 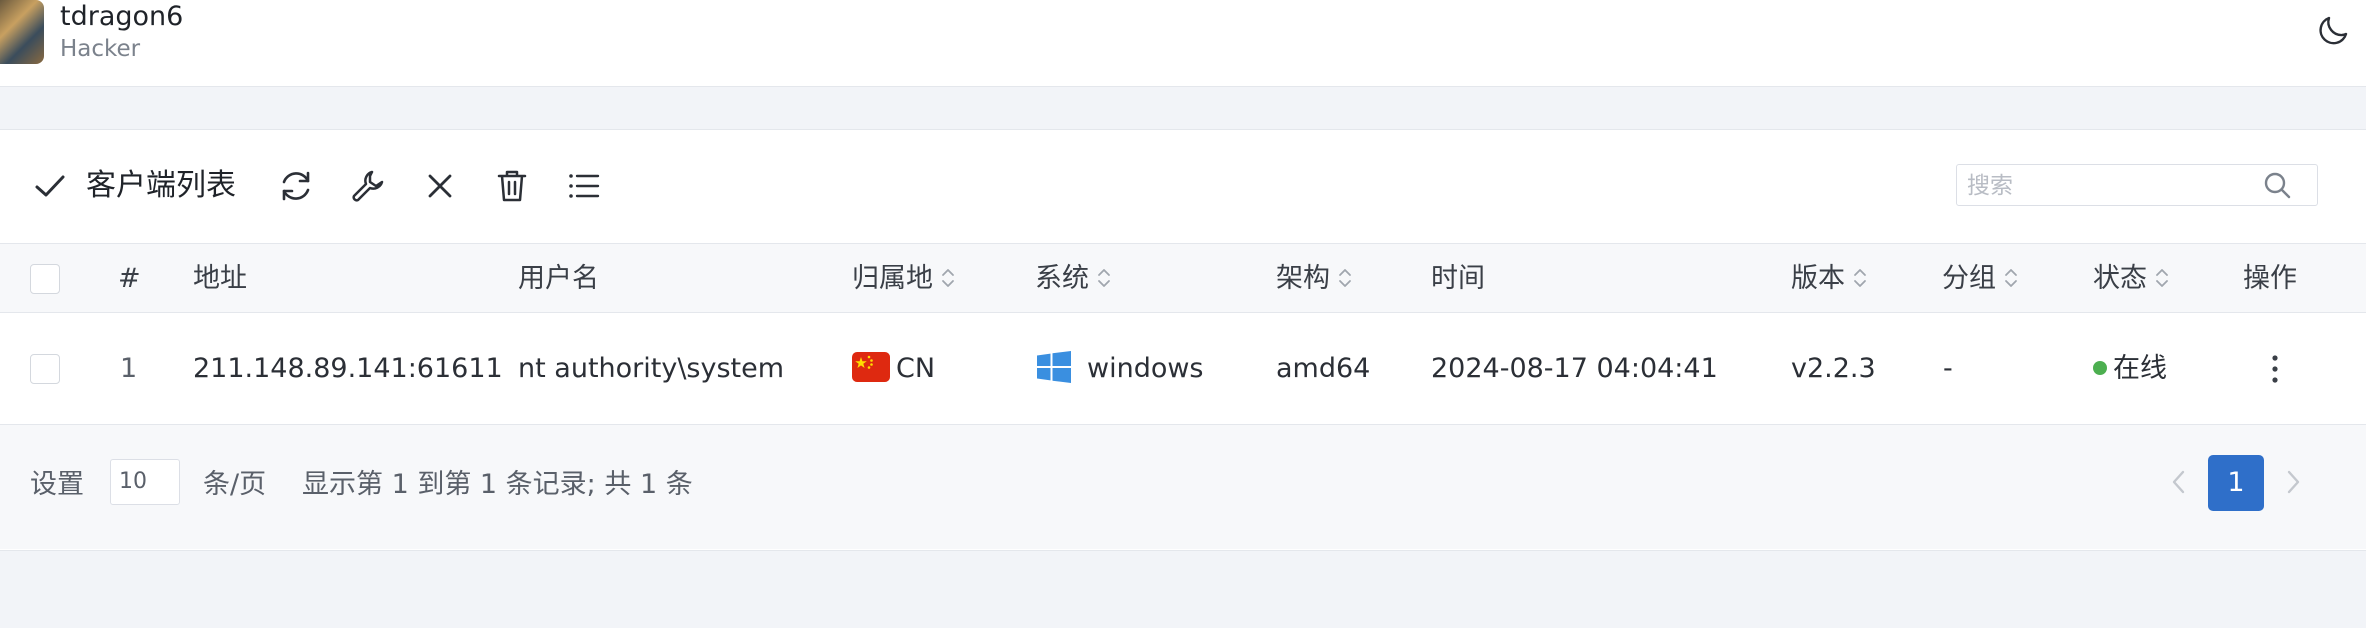 What do you see at coordinates (122, 16) in the screenshot?
I see `username: tdragon6` at bounding box center [122, 16].